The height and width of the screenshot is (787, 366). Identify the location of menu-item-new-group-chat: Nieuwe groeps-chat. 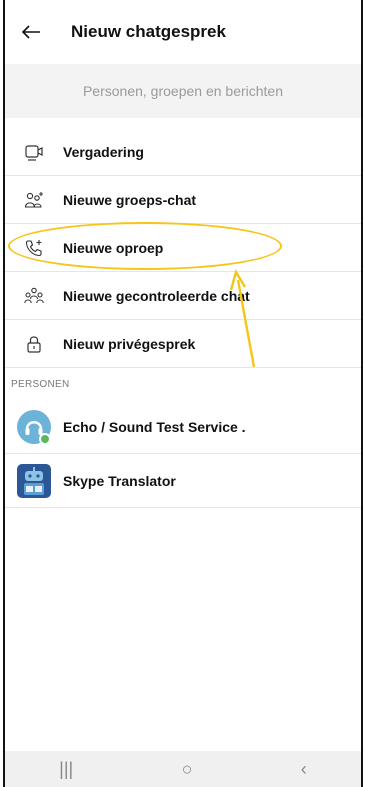
(183, 200).